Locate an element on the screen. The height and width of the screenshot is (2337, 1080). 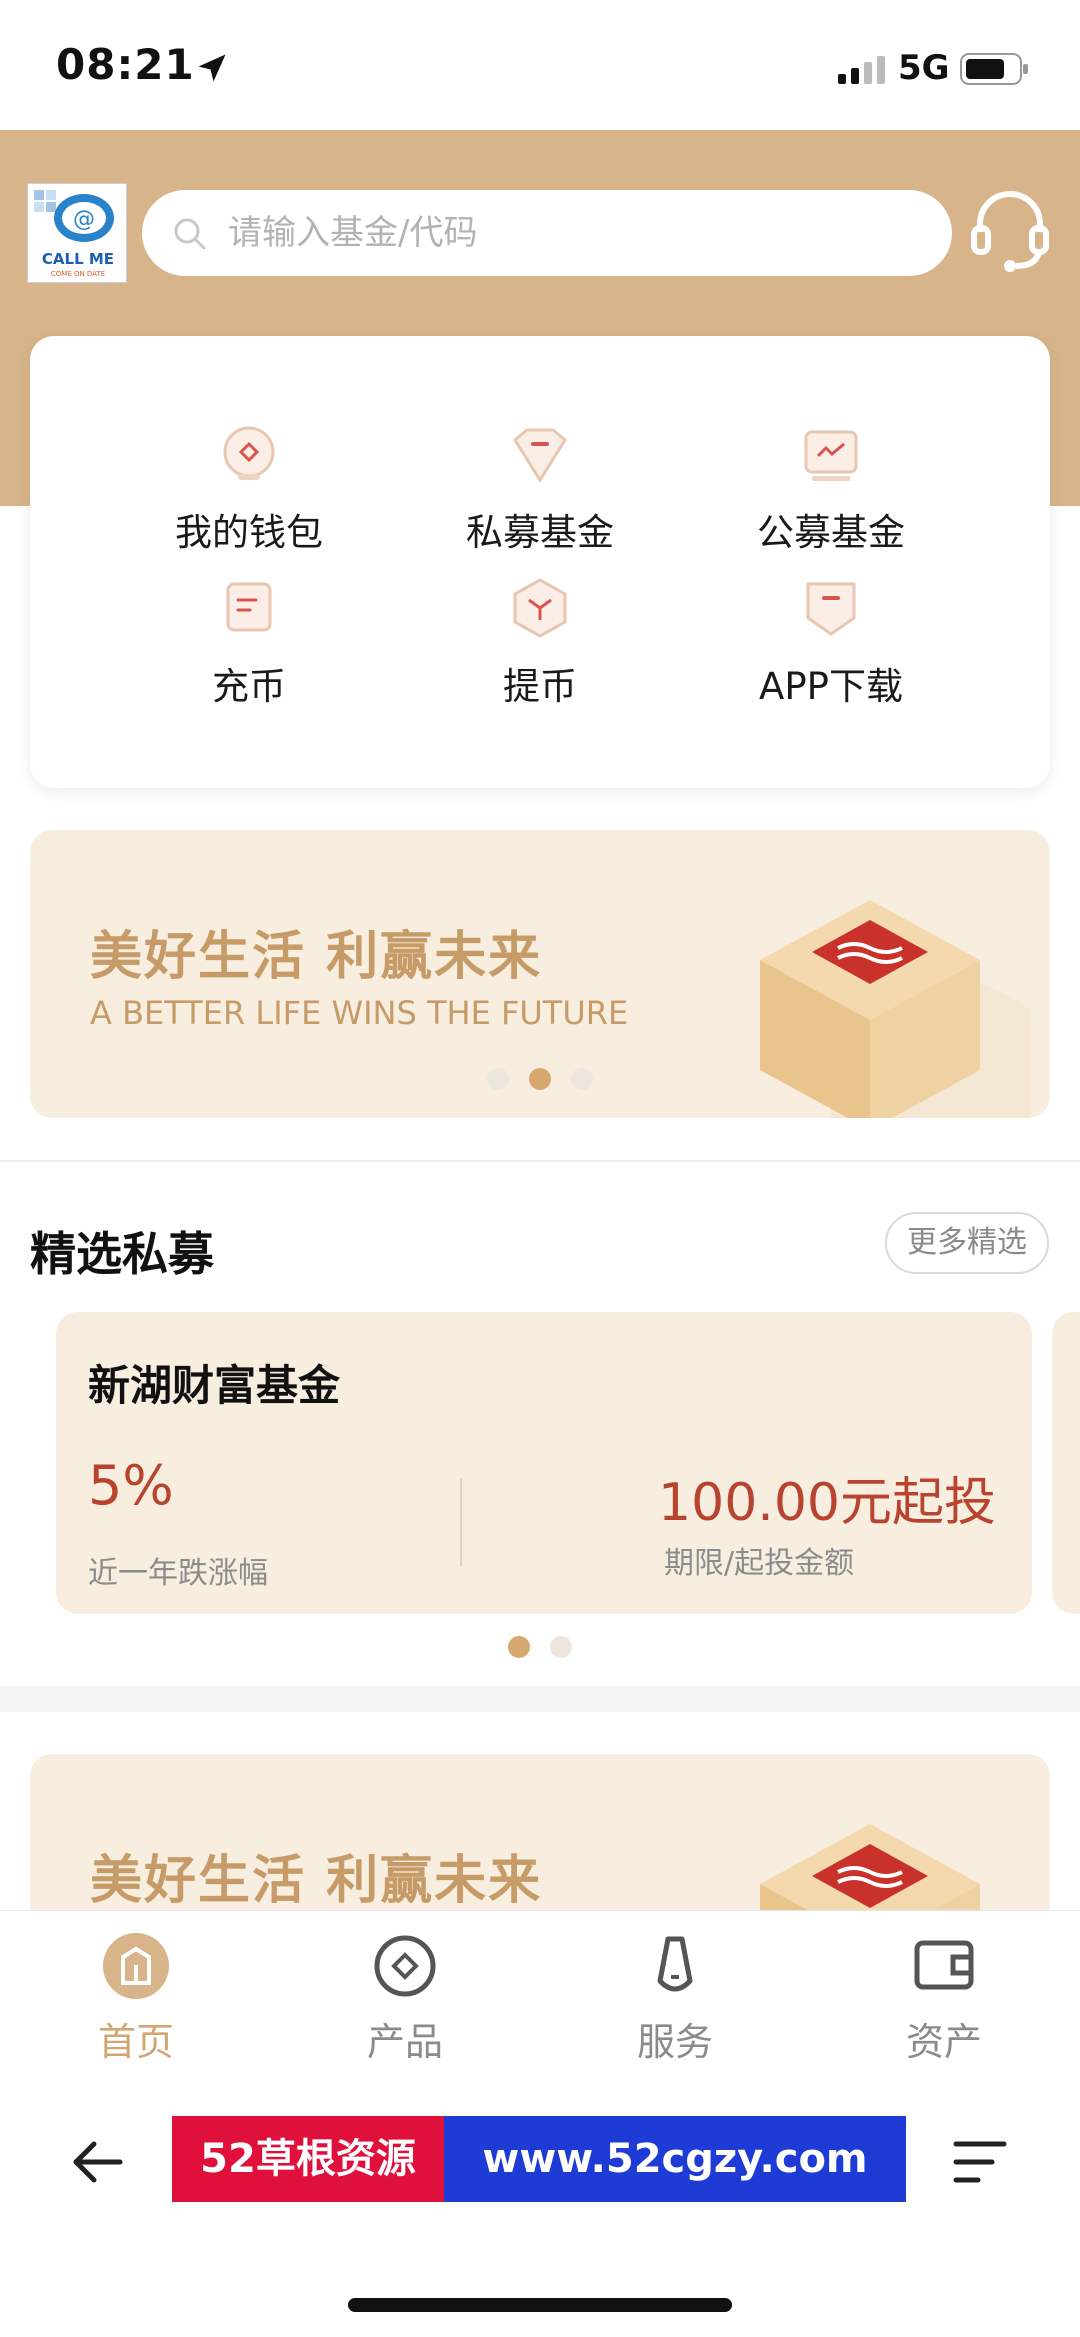
ad-banner-left-text: 52草根资源 is located at coordinates (308, 2159).